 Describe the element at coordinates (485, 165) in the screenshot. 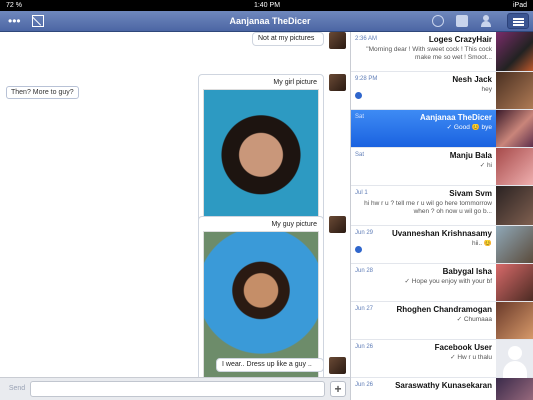

I see `message-snippet: ✓ hi` at that location.